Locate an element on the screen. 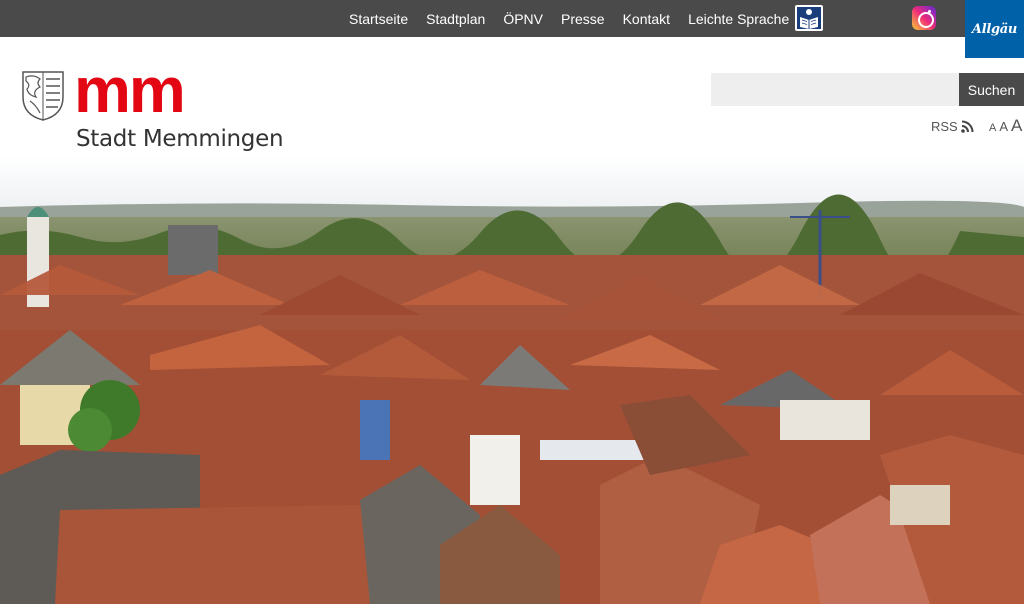 This screenshot has width=1024, height=604. nav-stadtplan: Stadtplan is located at coordinates (455, 19).